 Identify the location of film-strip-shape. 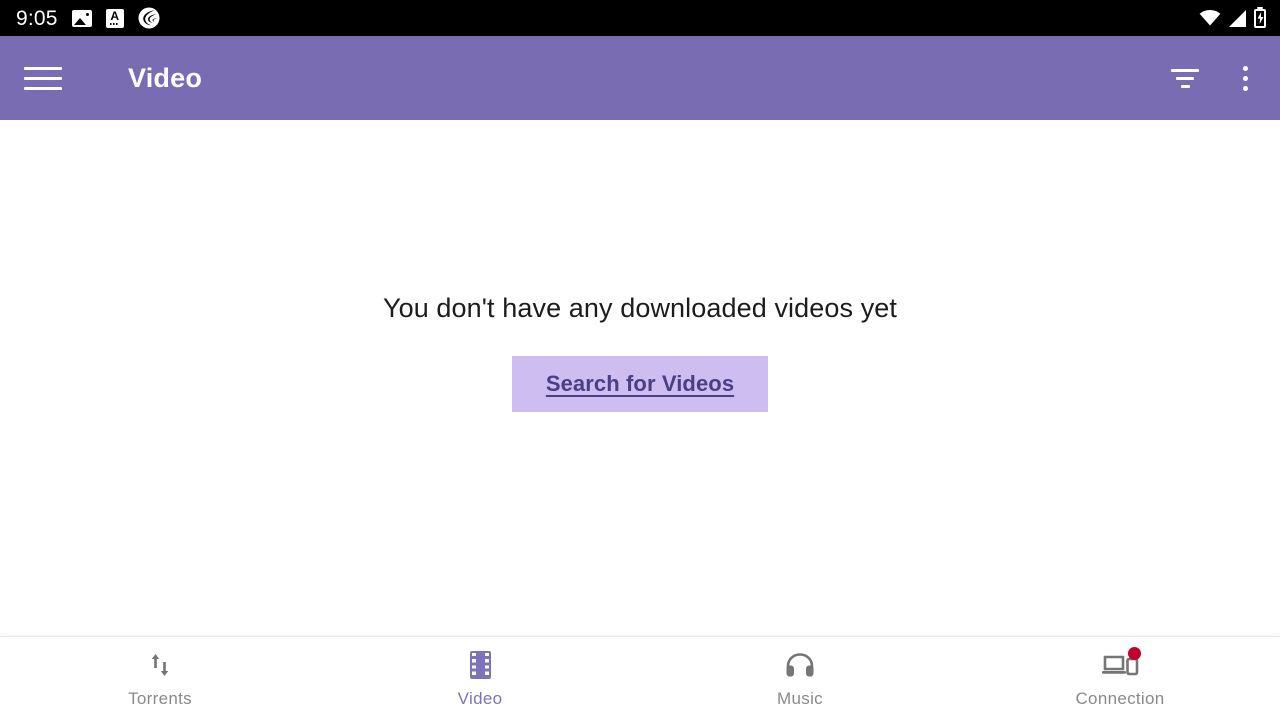
(480, 665).